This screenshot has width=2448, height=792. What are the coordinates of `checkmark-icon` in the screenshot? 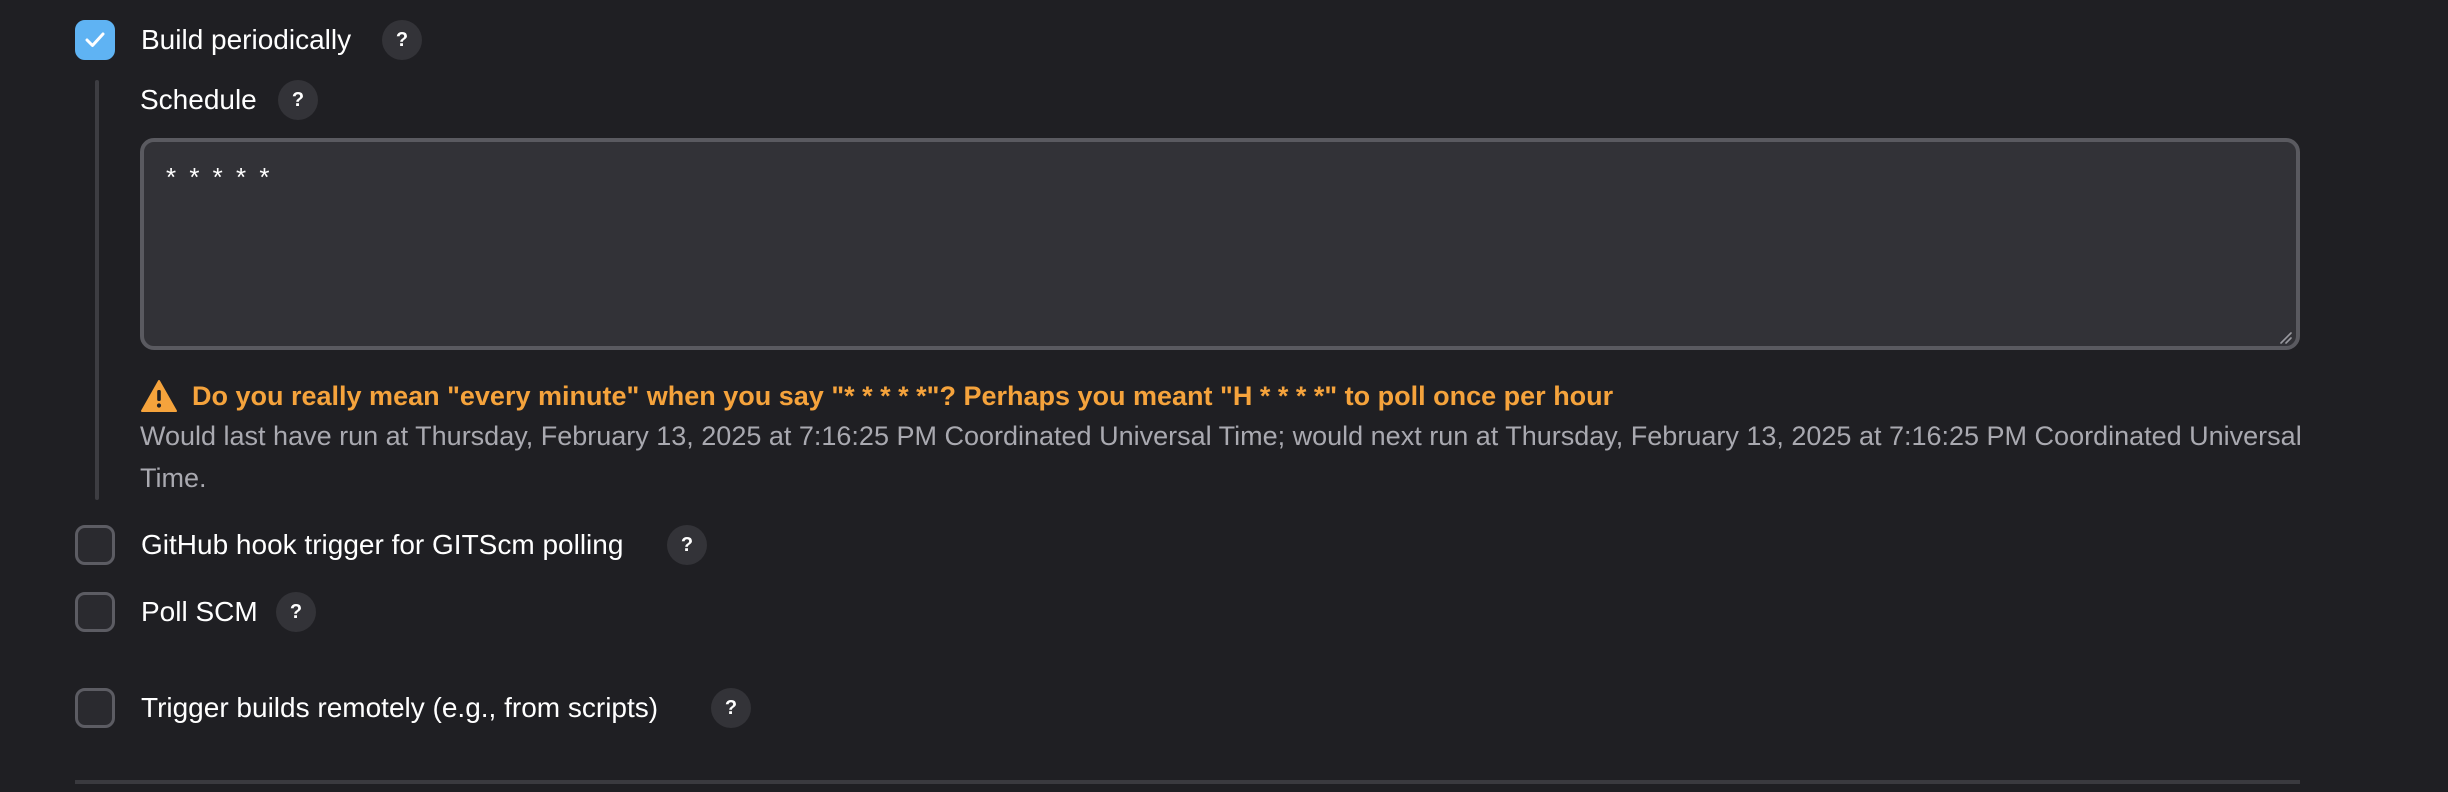 It's located at (95, 39).